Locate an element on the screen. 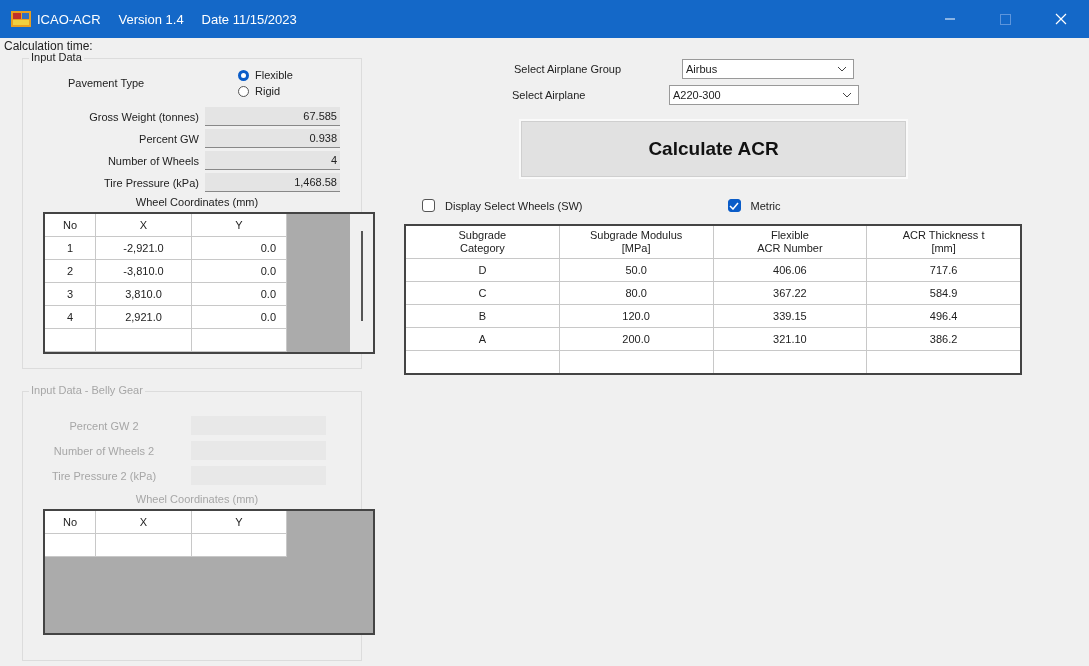  checkbox: Metric is located at coordinates (754, 205).